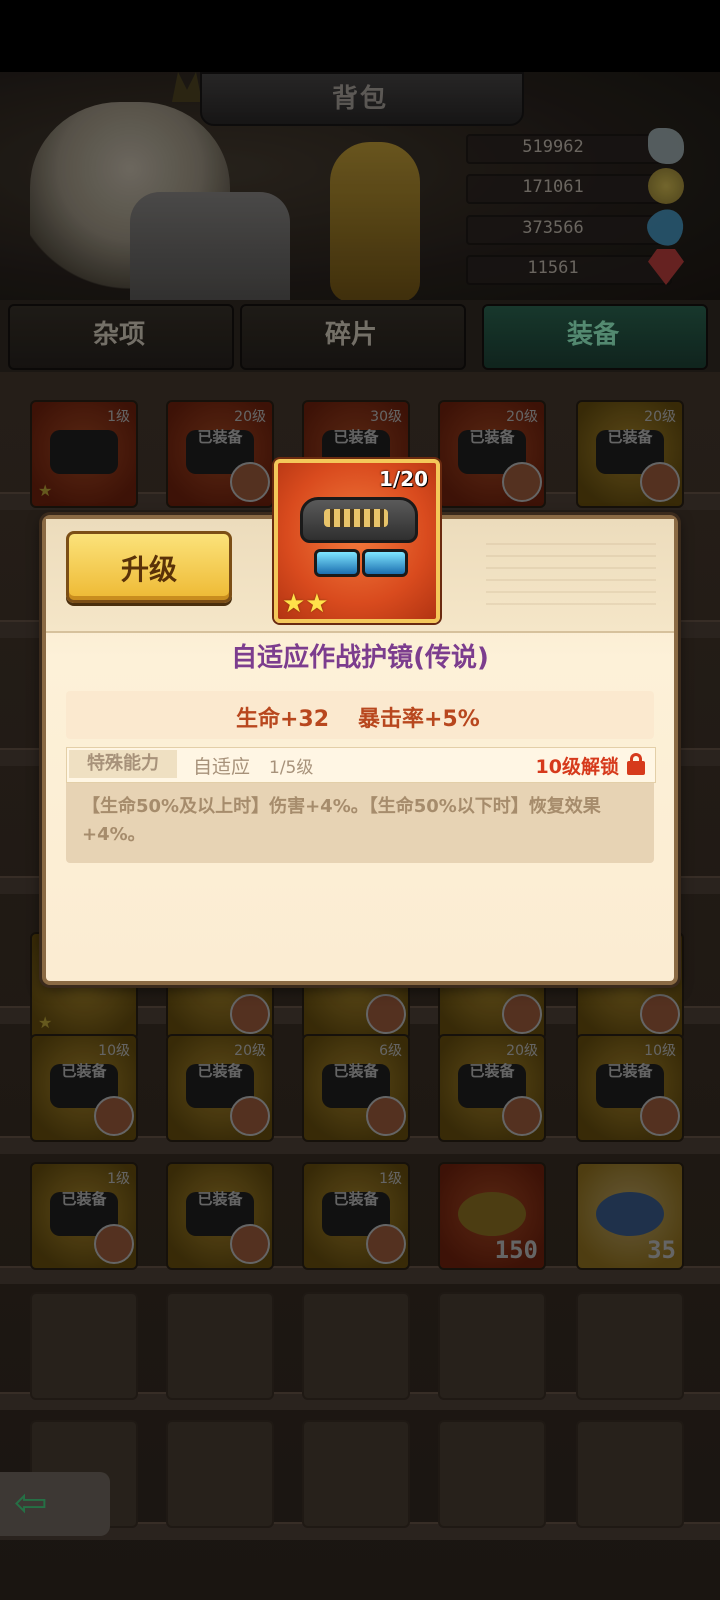  I want to click on lens-left, so click(337, 563).